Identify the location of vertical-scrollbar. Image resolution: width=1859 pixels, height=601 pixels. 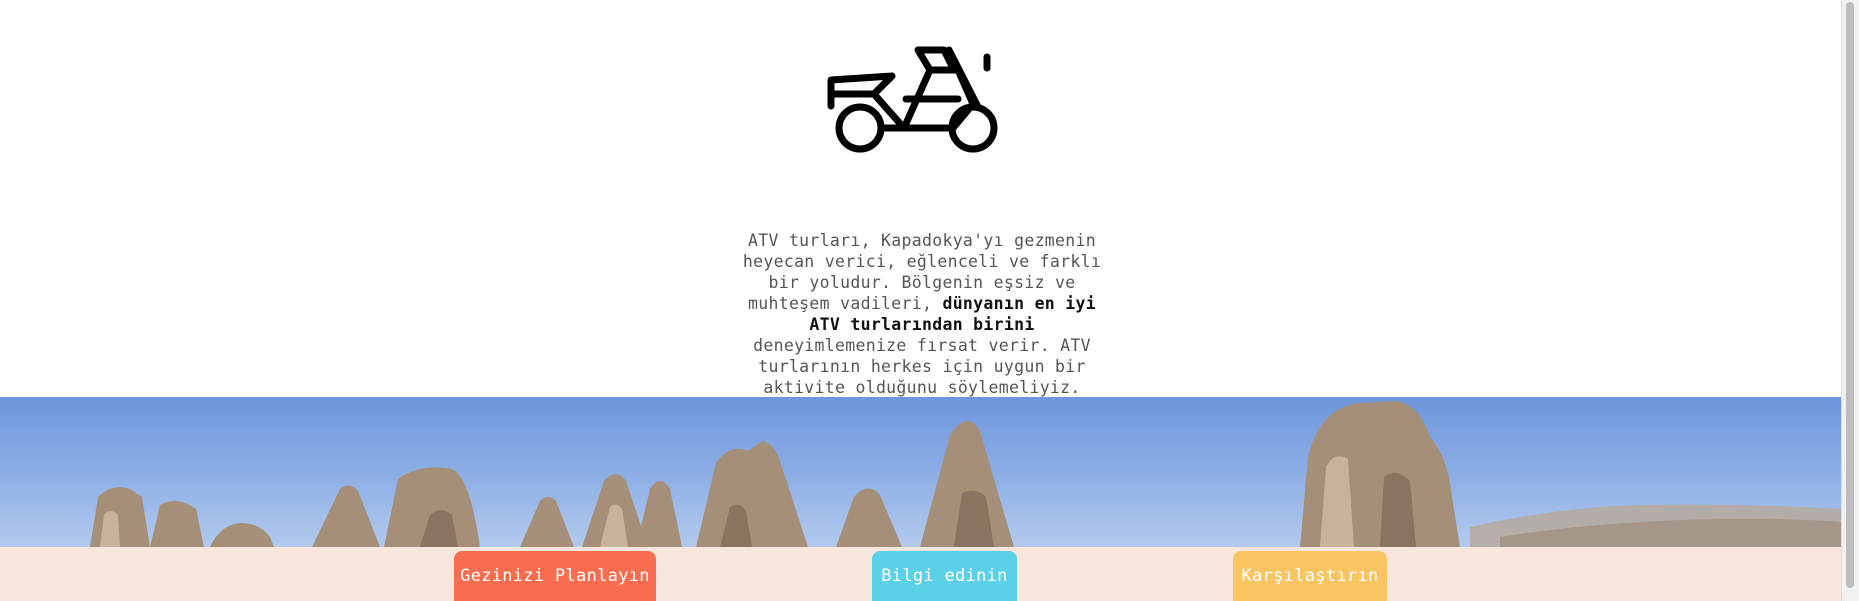
(1850, 300).